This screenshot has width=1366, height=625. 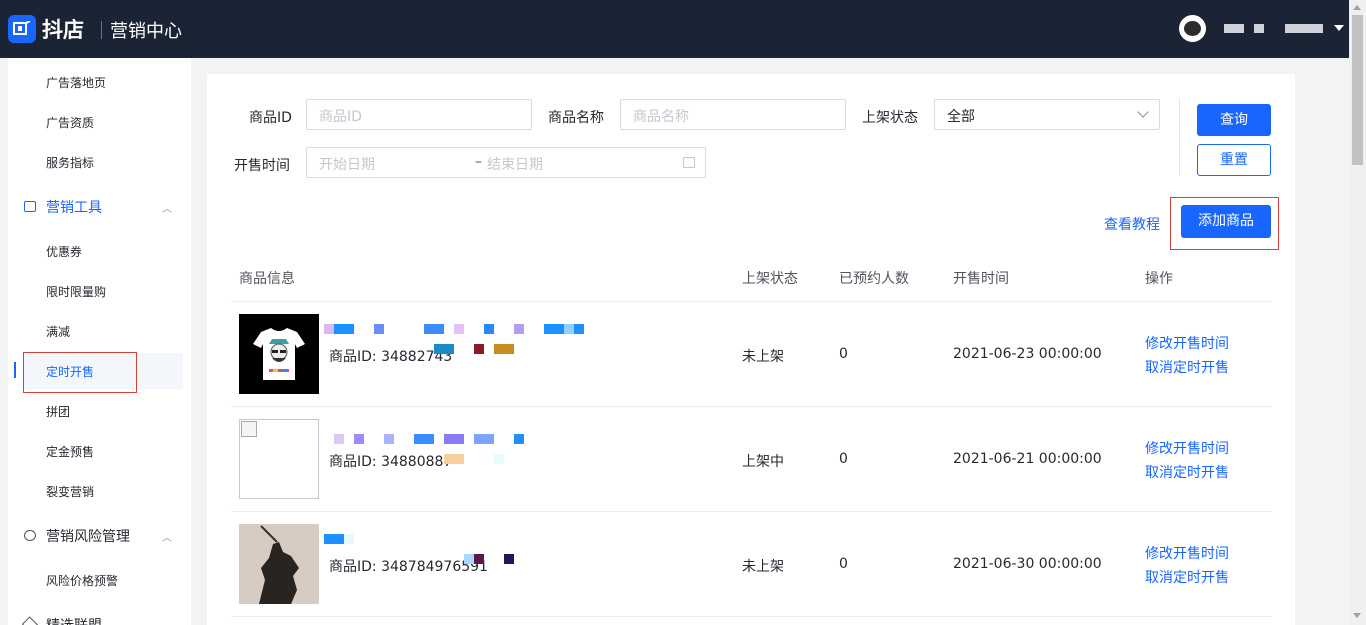 I want to click on brand-divider, so click(x=101, y=30).